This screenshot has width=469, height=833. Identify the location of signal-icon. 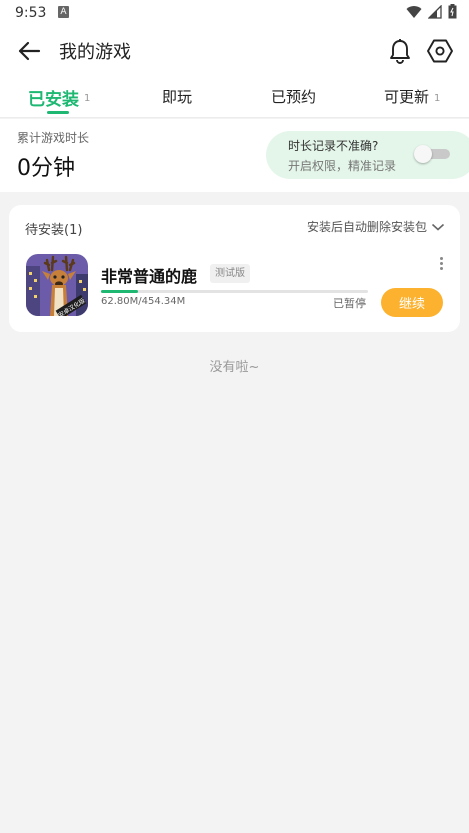
(435, 11).